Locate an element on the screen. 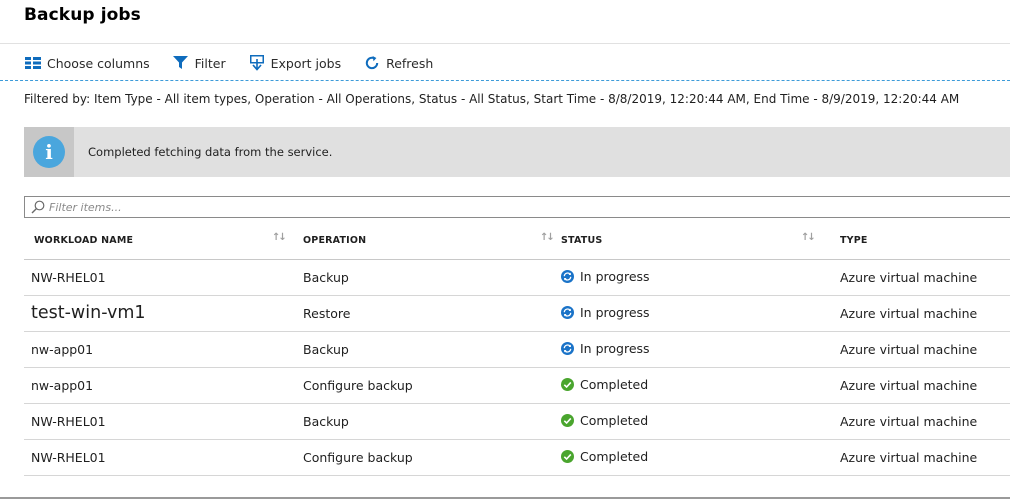 This screenshot has width=1010, height=501. export-jobs-button: Export jobs is located at coordinates (294, 63).